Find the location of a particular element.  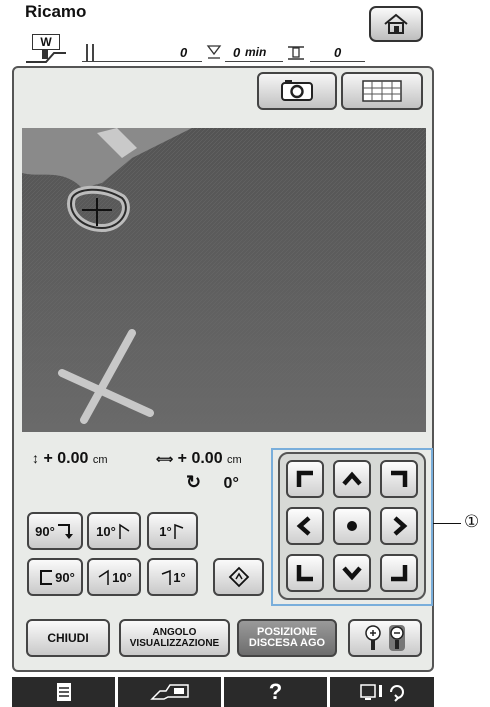

zoom-icon is located at coordinates (385, 638).